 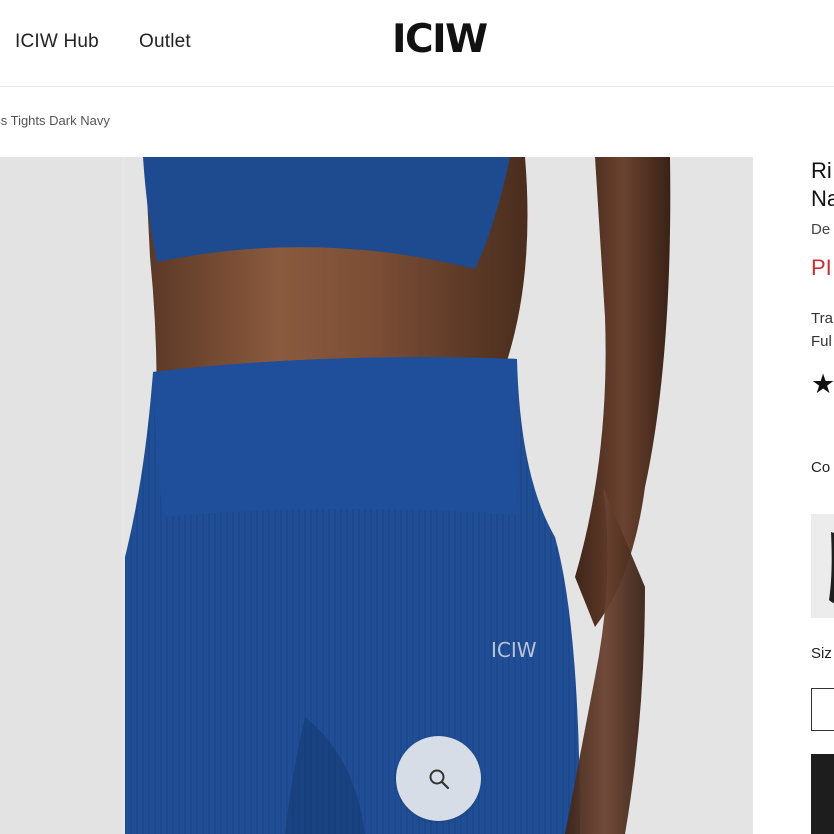 What do you see at coordinates (514, 650) in the screenshot?
I see `tights-brand-mark: ICIW` at bounding box center [514, 650].